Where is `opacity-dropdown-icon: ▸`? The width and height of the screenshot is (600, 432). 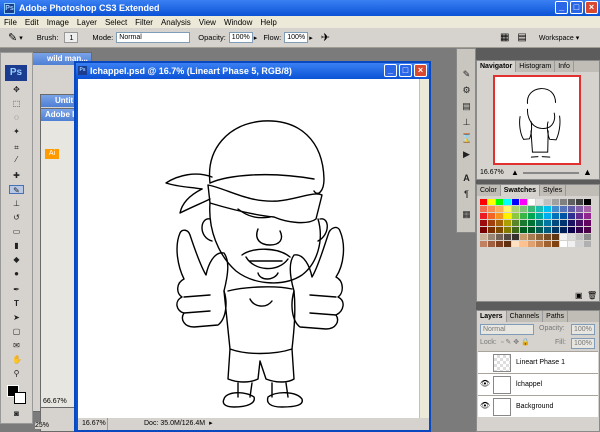 opacity-dropdown-icon: ▸ is located at coordinates (256, 38).